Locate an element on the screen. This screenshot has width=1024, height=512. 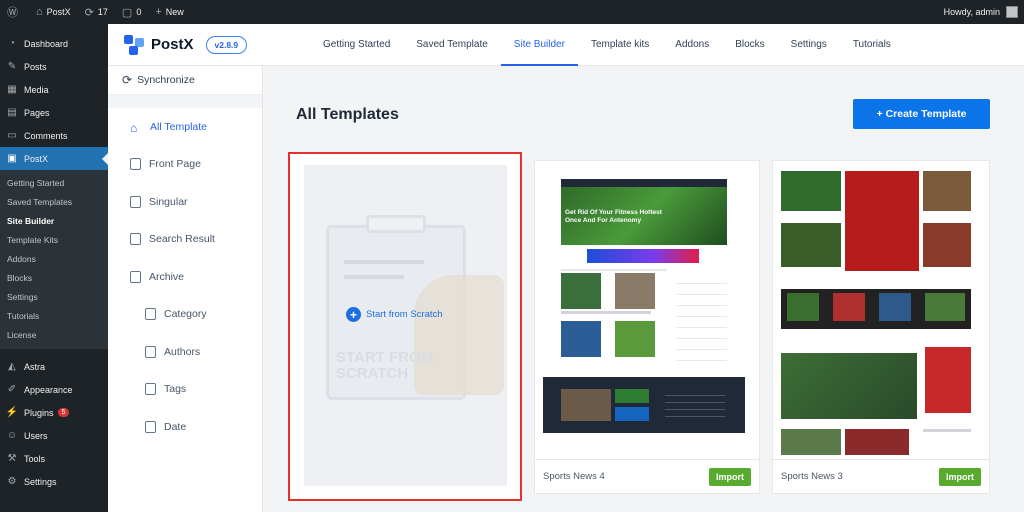
tab-tutorials: Tutorials is located at coordinates (872, 45).